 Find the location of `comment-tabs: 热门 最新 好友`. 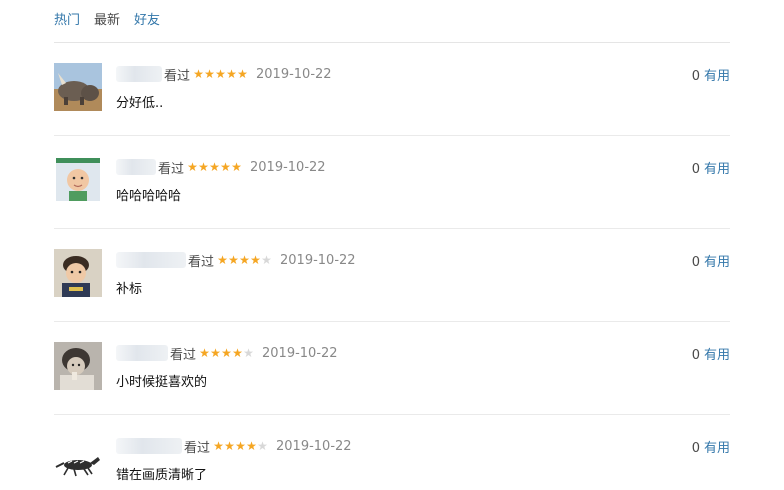

comment-tabs: 热门 最新 好友 is located at coordinates (107, 18).